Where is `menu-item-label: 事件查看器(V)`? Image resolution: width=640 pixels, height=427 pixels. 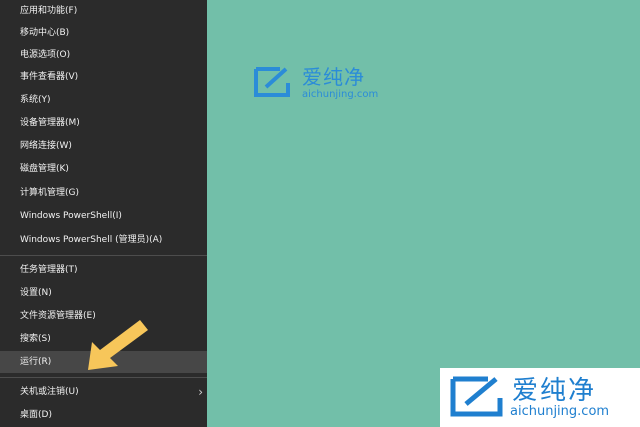
menu-item-label: 事件查看器(V) is located at coordinates (49, 77).